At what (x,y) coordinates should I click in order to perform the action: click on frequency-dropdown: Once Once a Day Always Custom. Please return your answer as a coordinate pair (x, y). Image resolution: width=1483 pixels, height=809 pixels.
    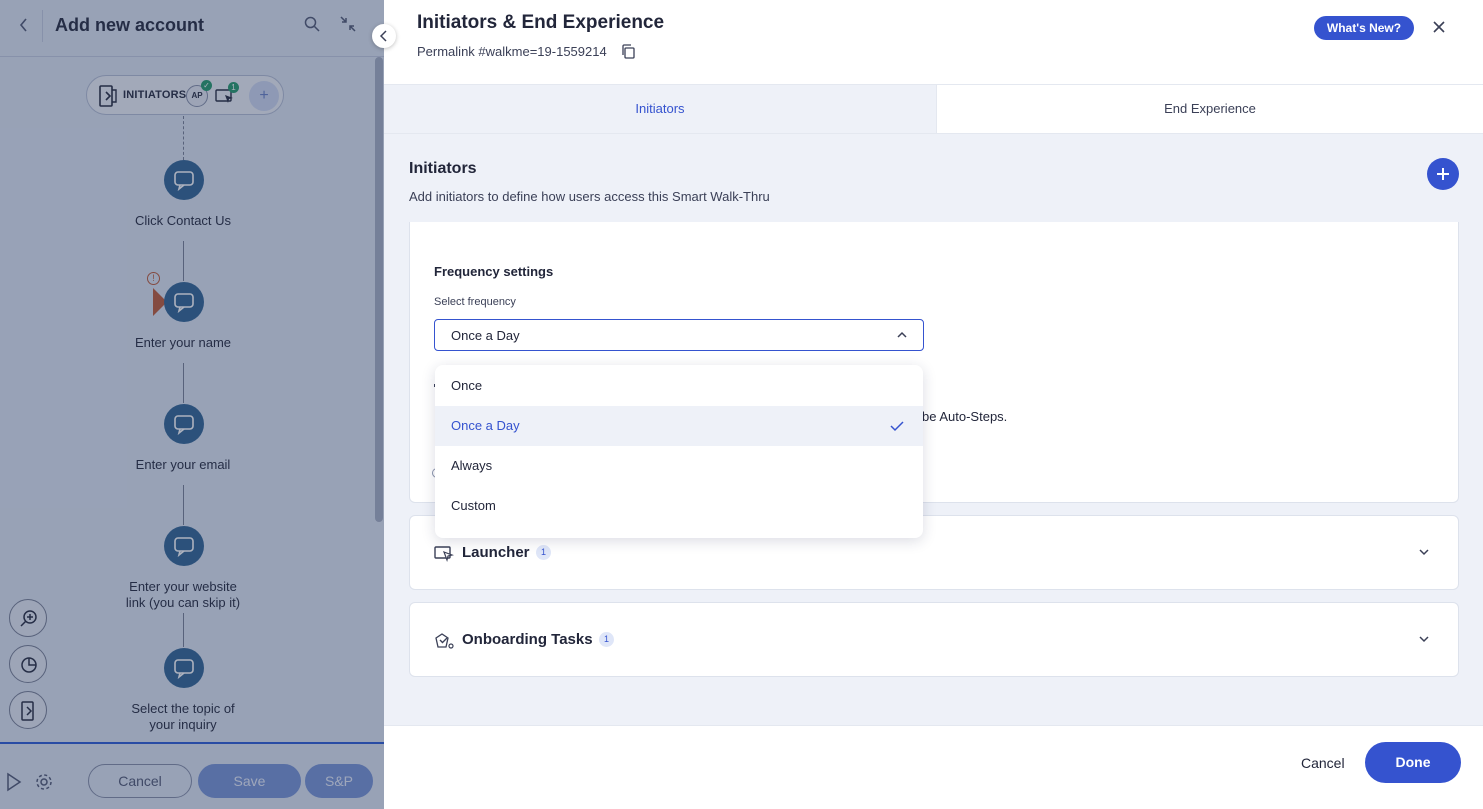
    Looking at the image, I should click on (679, 451).